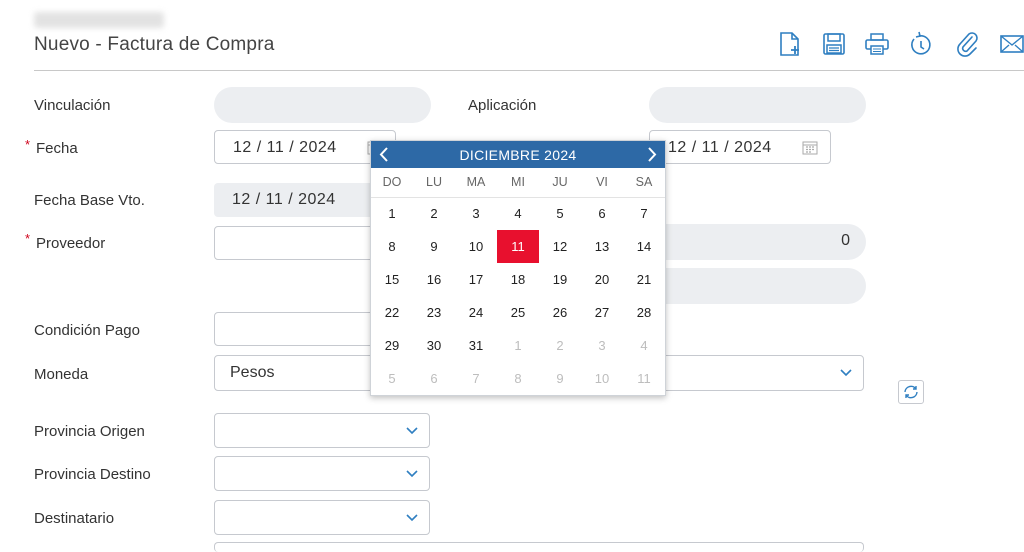 The height and width of the screenshot is (552, 1024). Describe the element at coordinates (476, 279) in the screenshot. I see `calendar-day: 17` at that location.